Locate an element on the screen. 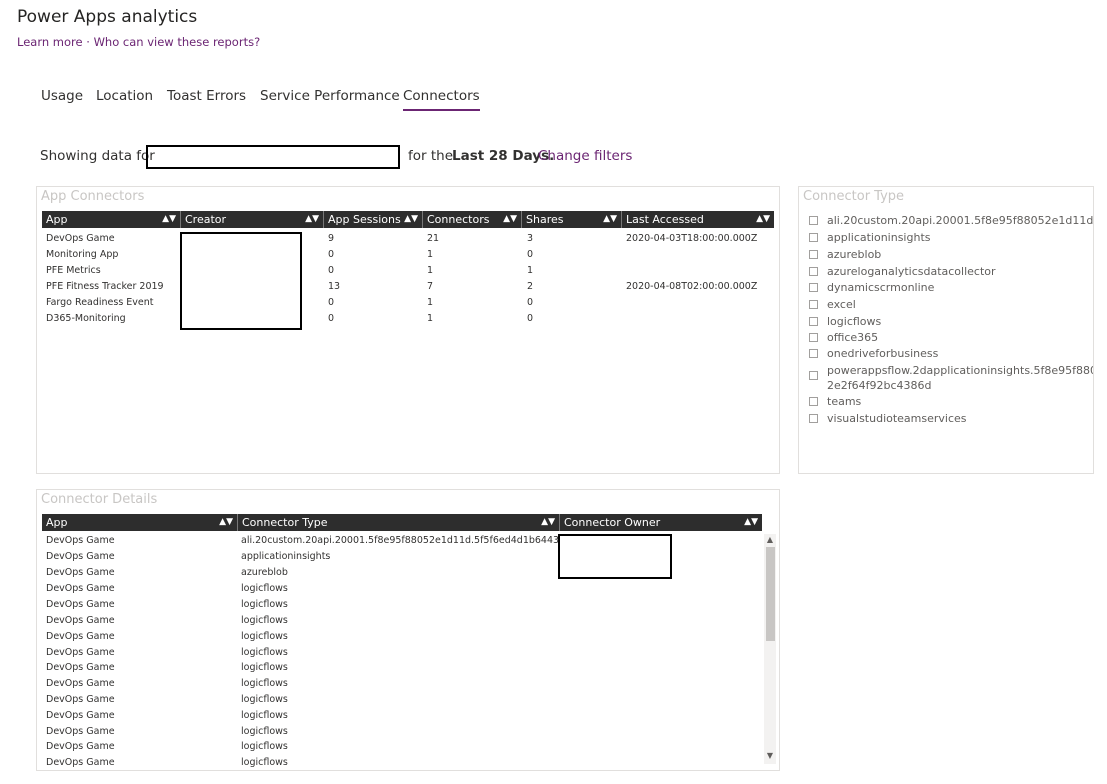 This screenshot has height=784, width=1107. app-connectors-title: App Connectors is located at coordinates (93, 196).